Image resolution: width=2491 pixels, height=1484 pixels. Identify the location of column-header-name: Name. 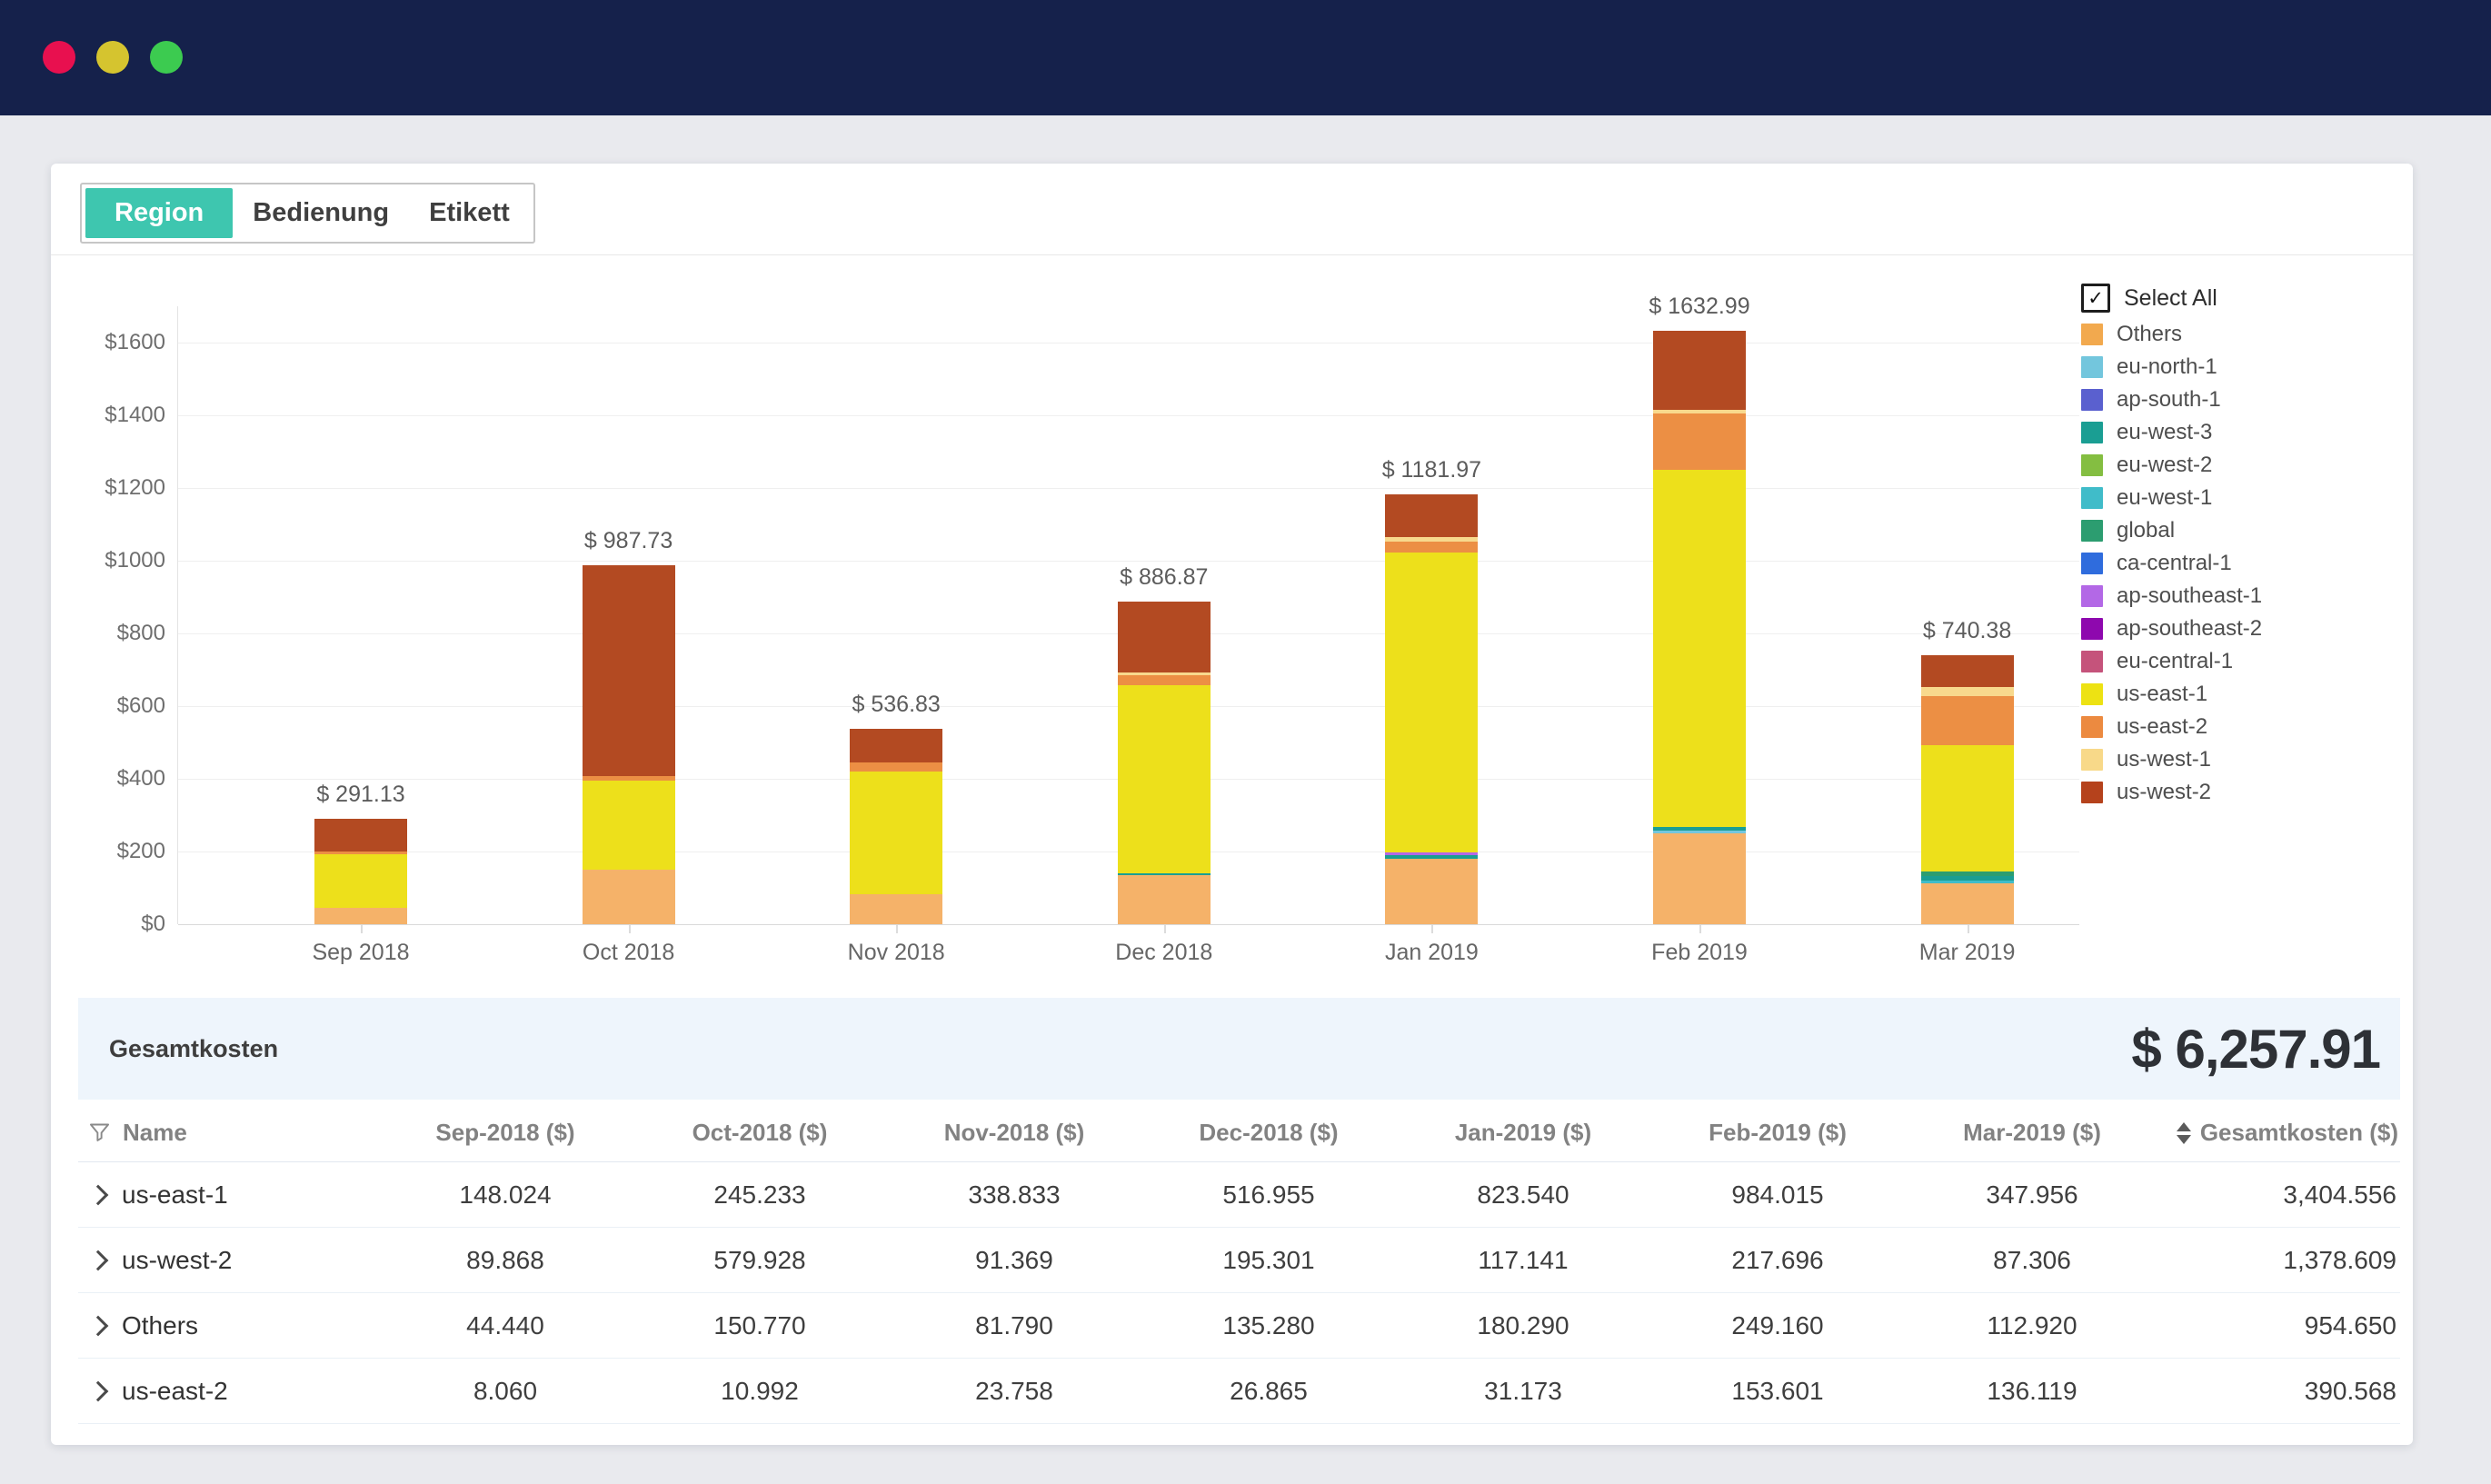
(228, 1133).